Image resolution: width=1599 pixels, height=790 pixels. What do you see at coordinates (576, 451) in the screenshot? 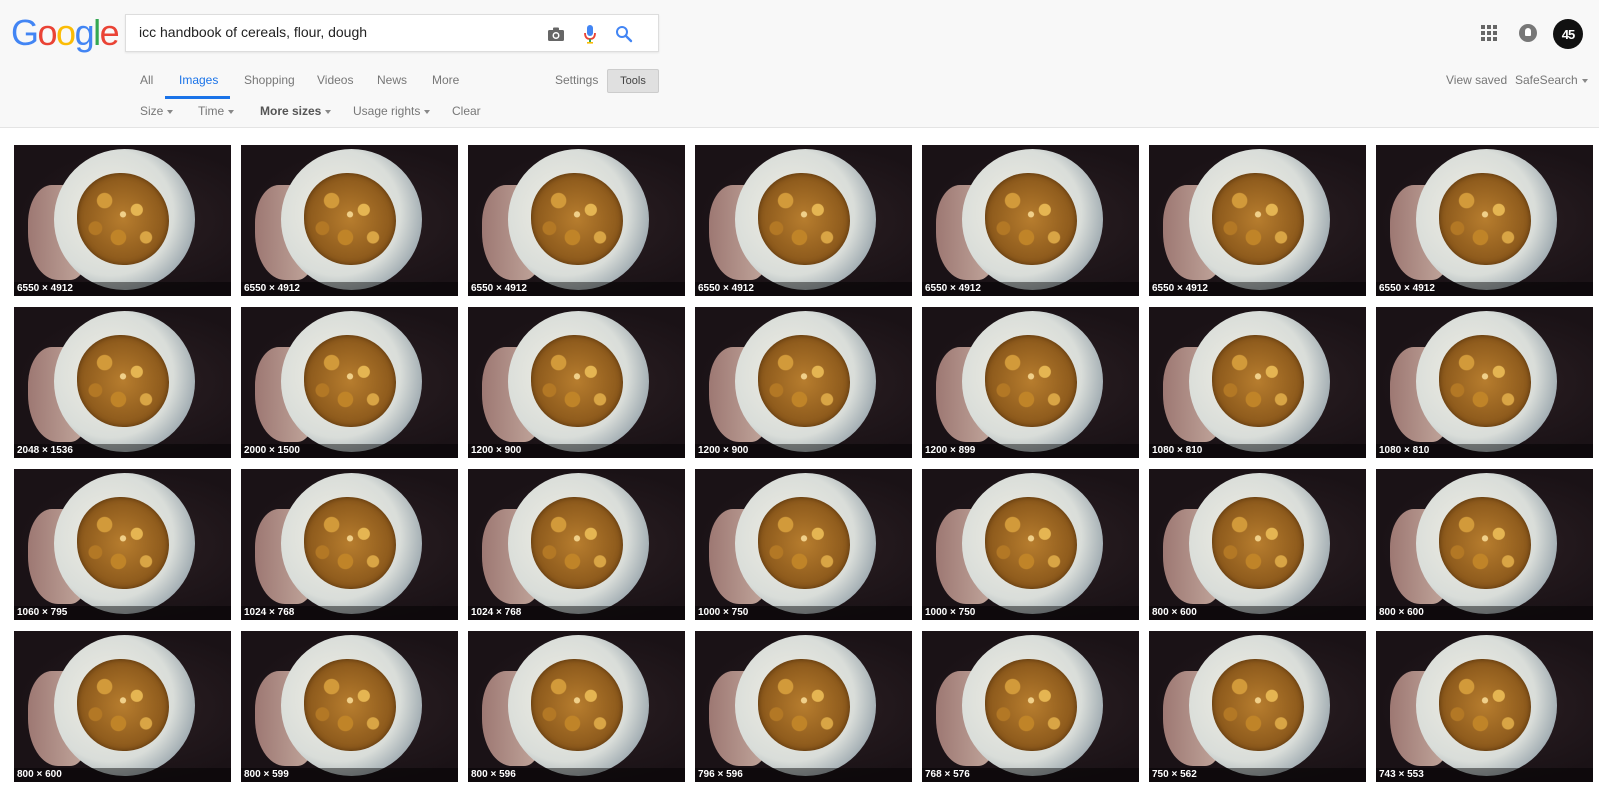
I see `image-dimensions-label: 1200 × 900` at bounding box center [576, 451].